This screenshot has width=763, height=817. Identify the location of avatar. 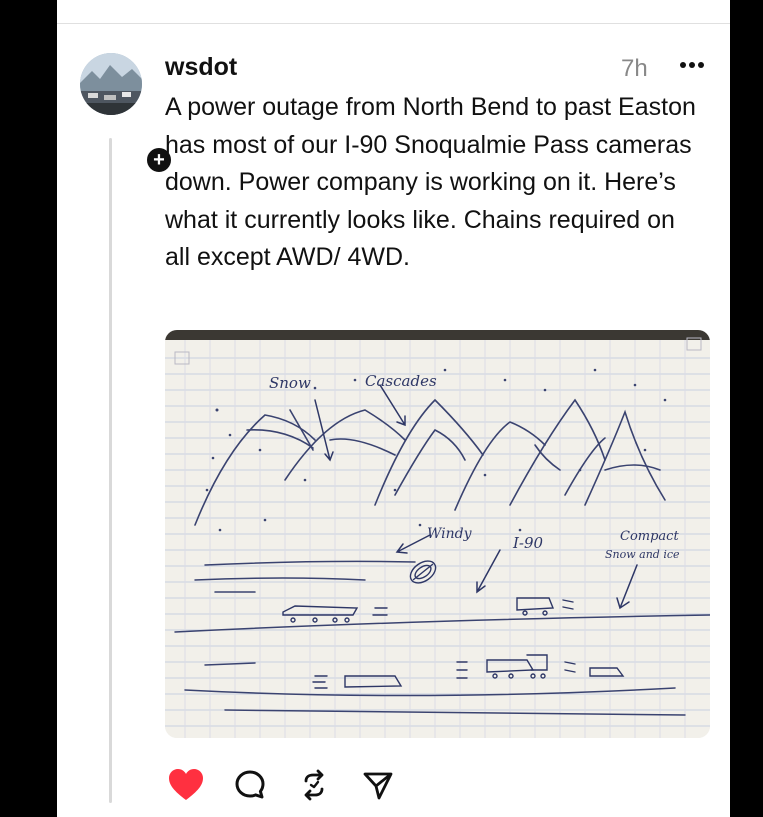
(111, 84).